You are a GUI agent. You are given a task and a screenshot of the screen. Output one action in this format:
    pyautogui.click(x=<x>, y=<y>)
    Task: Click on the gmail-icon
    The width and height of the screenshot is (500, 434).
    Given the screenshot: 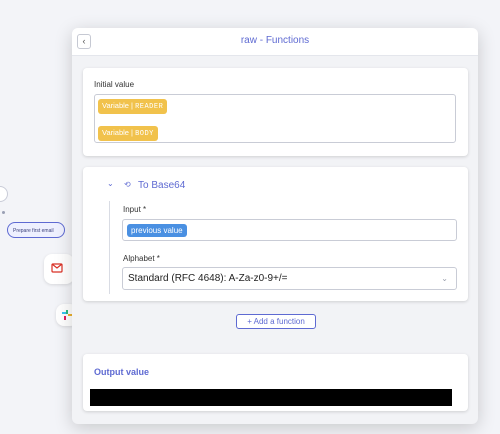 What is the action you would take?
    pyautogui.click(x=57, y=268)
    